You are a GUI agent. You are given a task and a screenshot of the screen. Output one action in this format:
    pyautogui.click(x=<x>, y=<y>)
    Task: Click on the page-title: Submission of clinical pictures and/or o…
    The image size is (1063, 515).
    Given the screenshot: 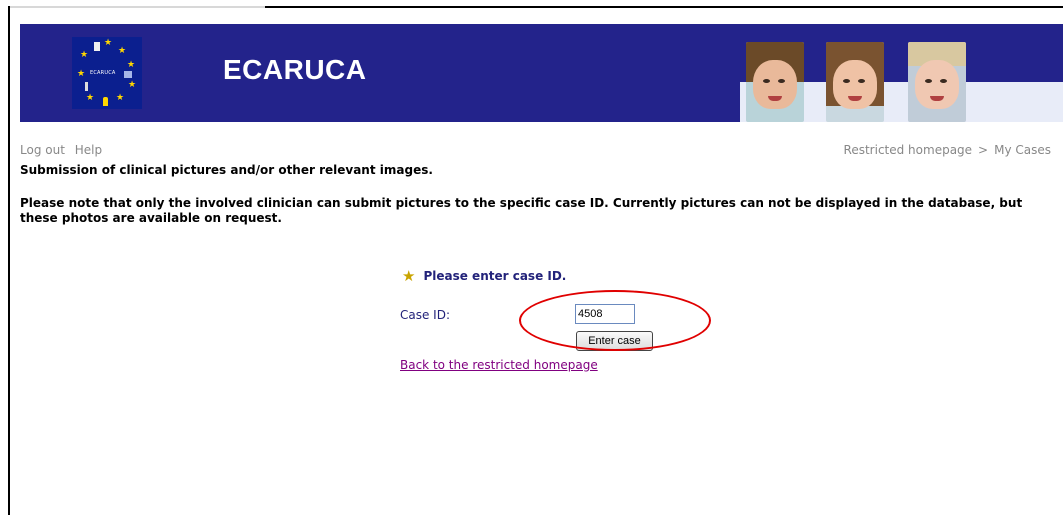 What is the action you would take?
    pyautogui.click(x=226, y=170)
    